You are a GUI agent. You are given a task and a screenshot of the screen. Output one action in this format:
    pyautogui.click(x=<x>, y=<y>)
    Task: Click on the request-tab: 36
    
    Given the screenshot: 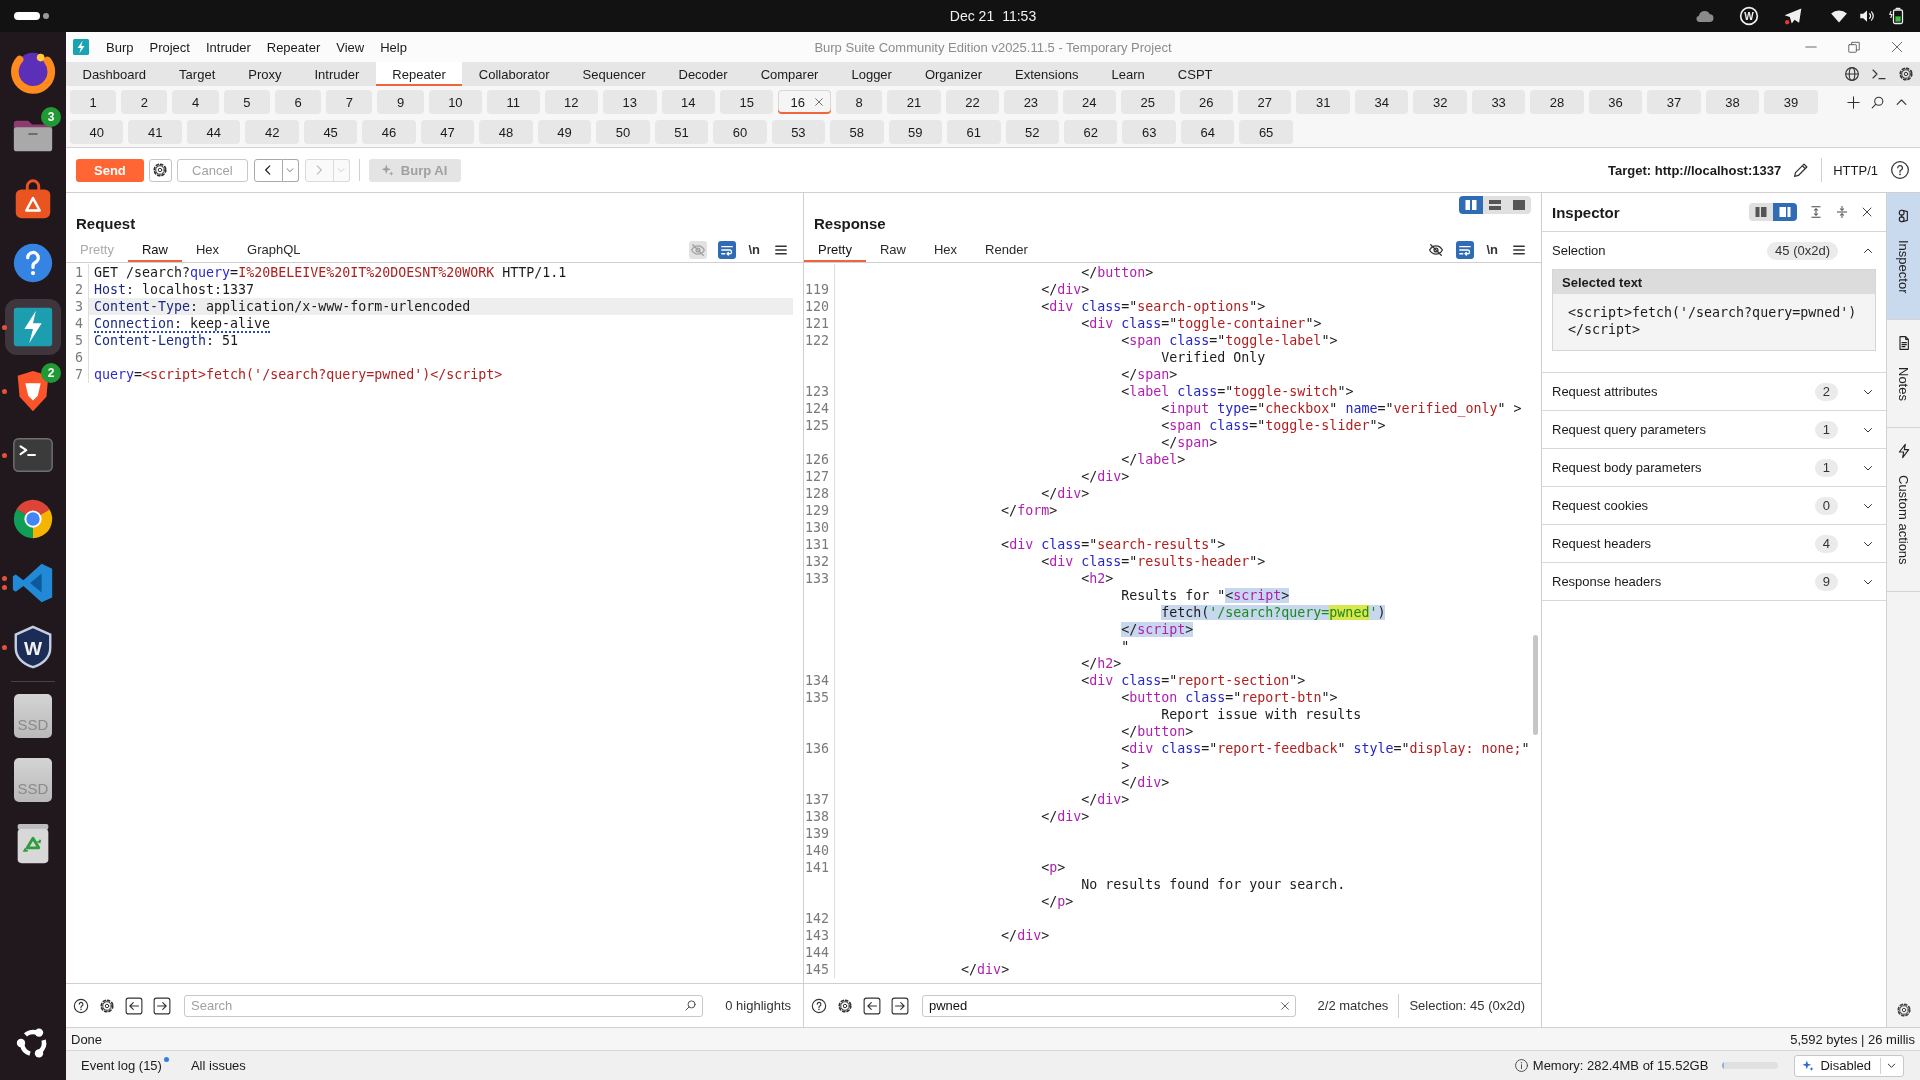 What is the action you would take?
    pyautogui.click(x=1615, y=102)
    